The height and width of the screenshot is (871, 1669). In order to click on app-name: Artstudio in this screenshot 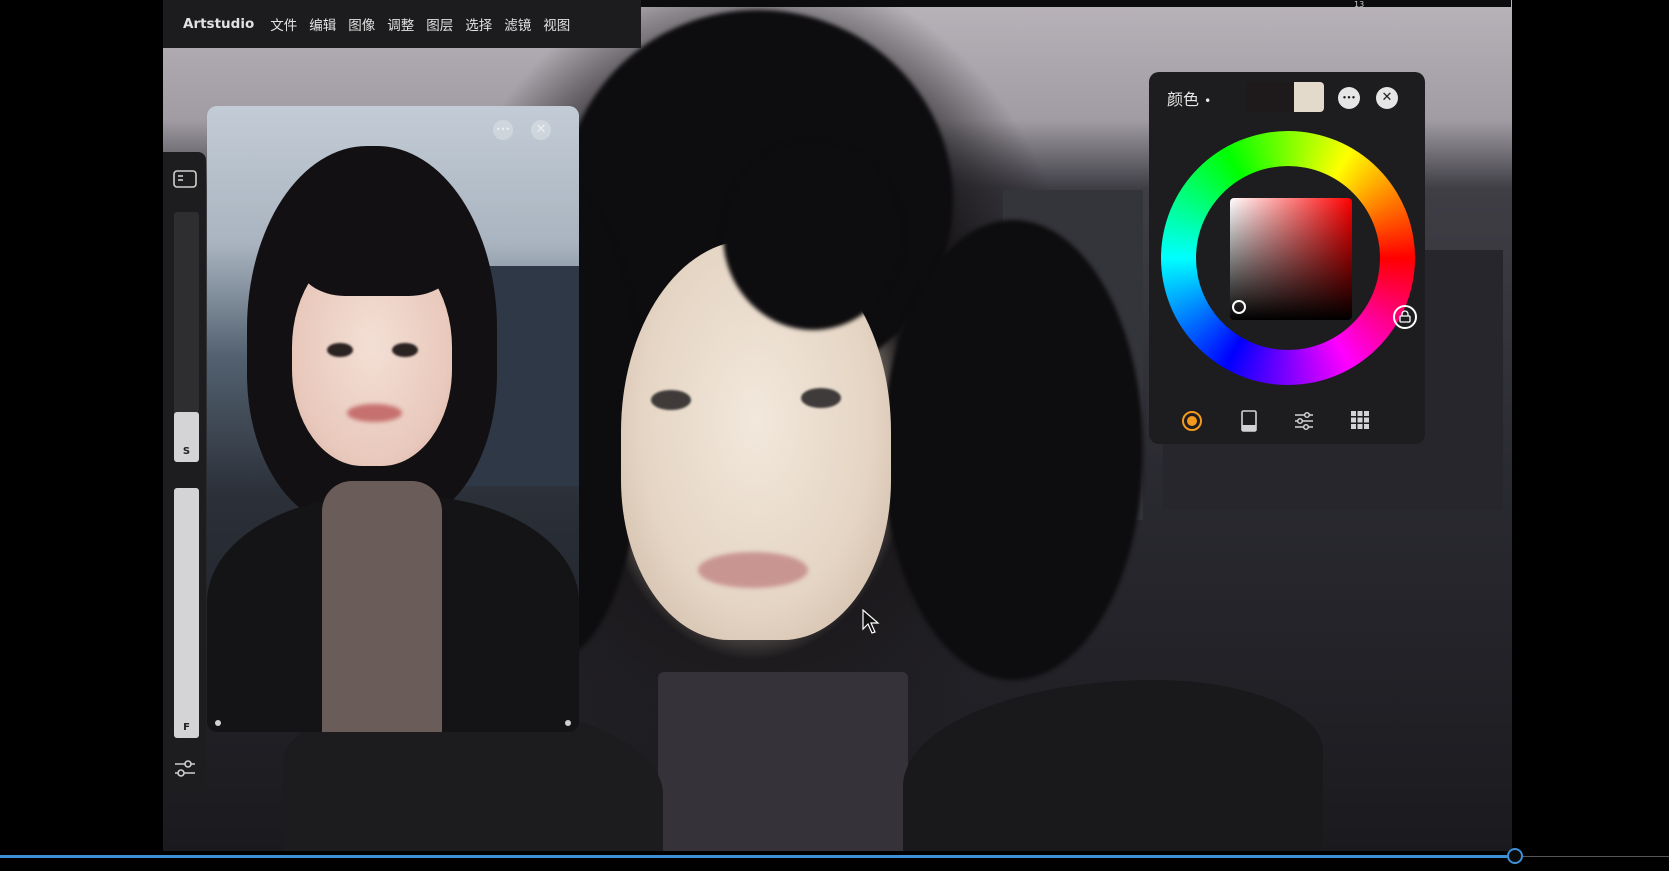, I will do `click(218, 24)`.